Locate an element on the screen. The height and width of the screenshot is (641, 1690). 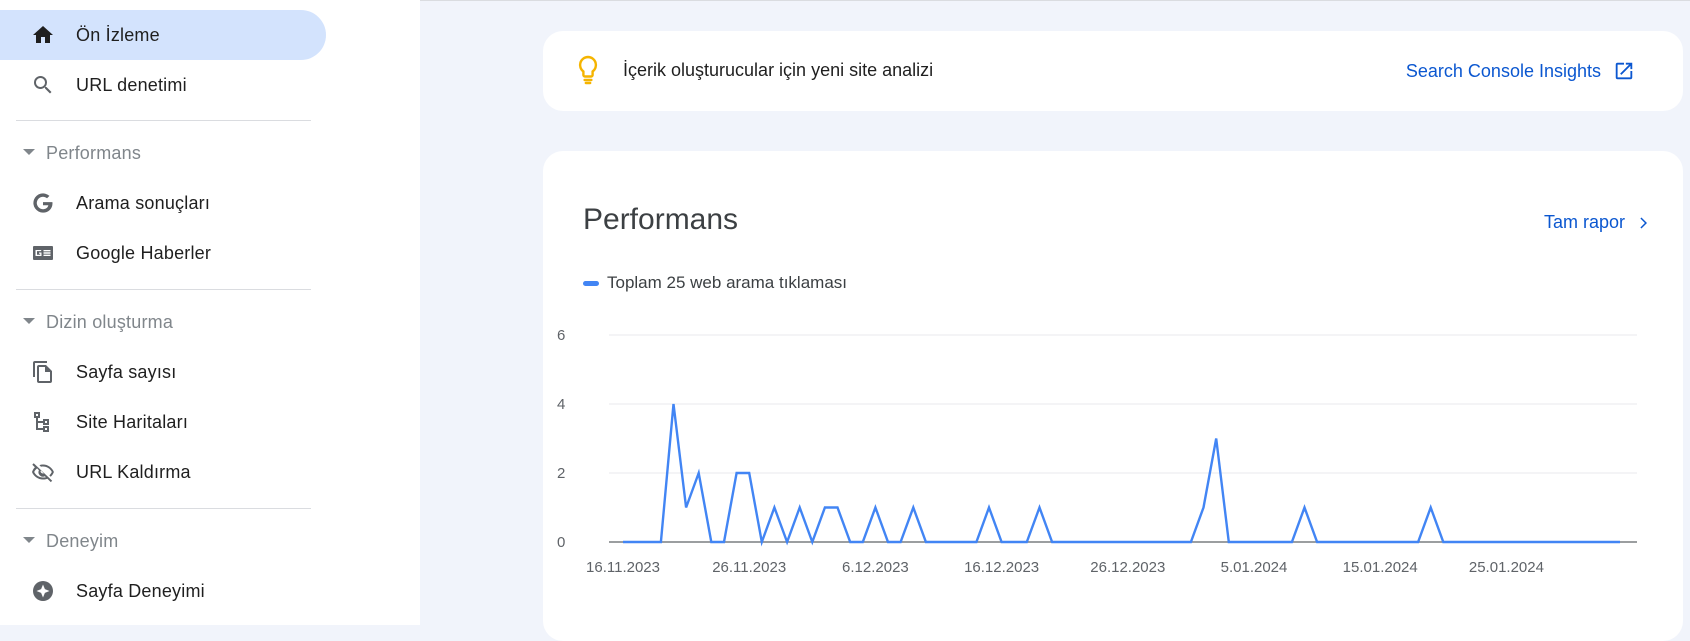
sidebar-item-url-inspection: URL denetimi is located at coordinates (163, 85).